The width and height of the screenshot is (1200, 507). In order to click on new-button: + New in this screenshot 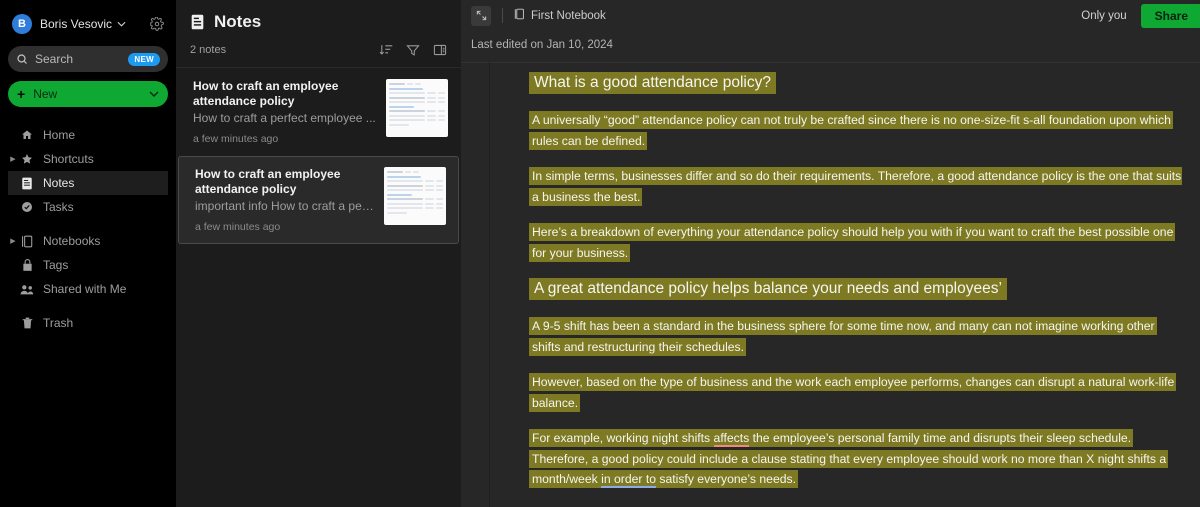, I will do `click(88, 94)`.